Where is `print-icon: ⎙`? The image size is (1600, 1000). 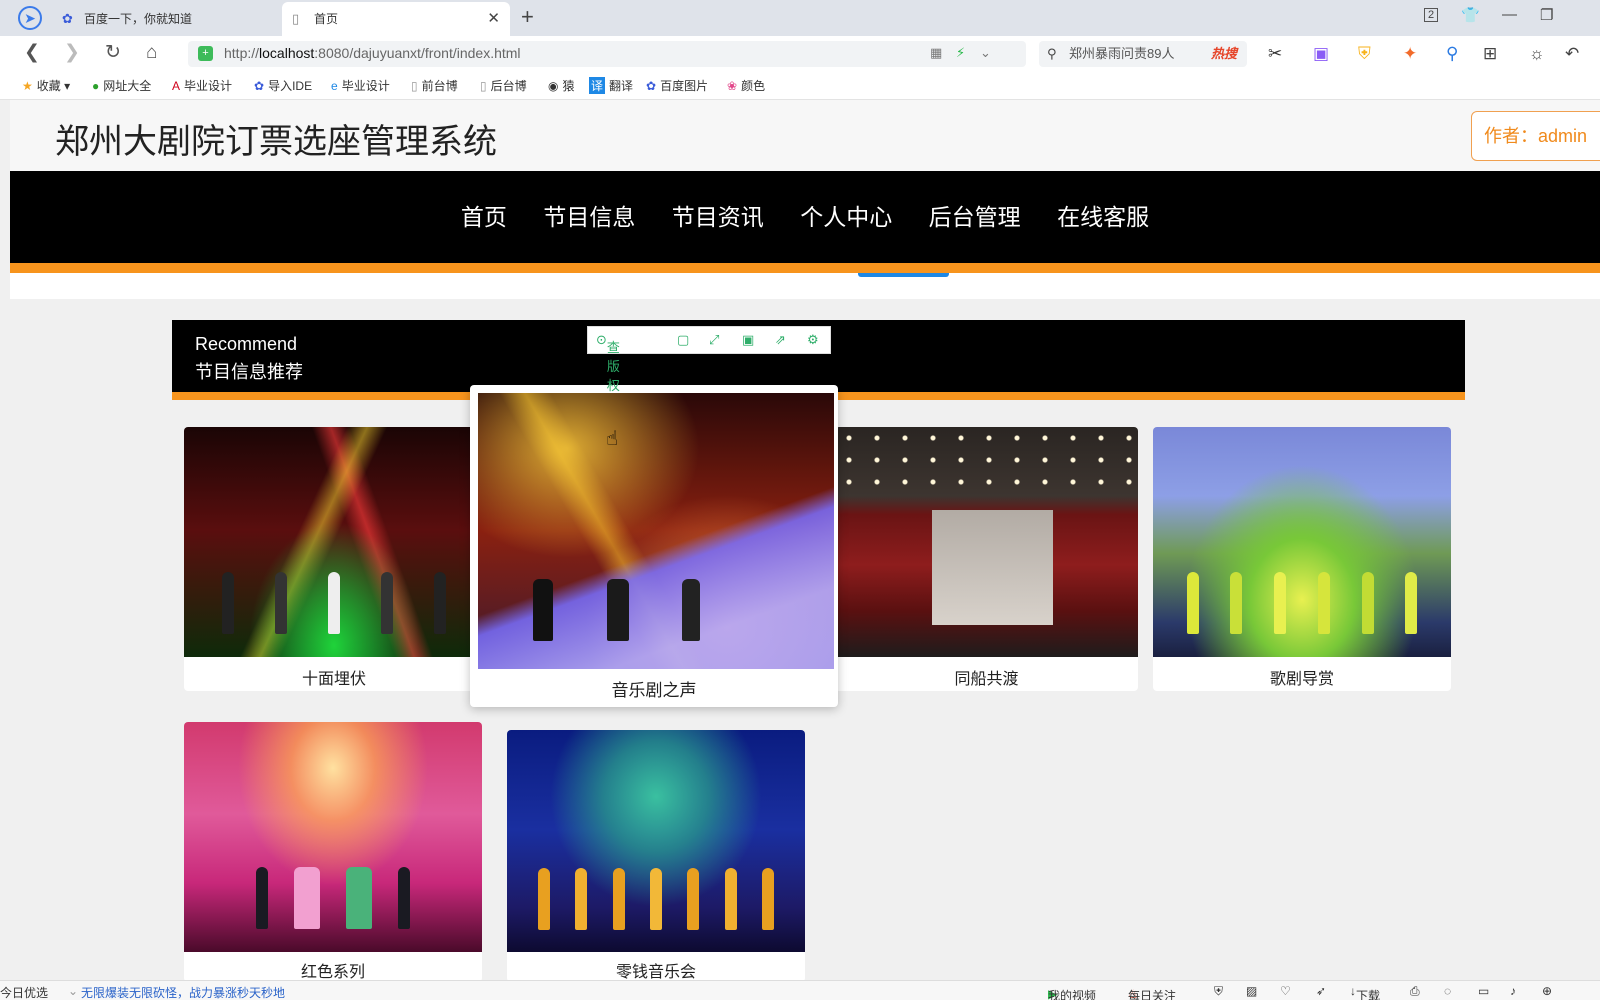
print-icon: ⎙ is located at coordinates (1415, 991).